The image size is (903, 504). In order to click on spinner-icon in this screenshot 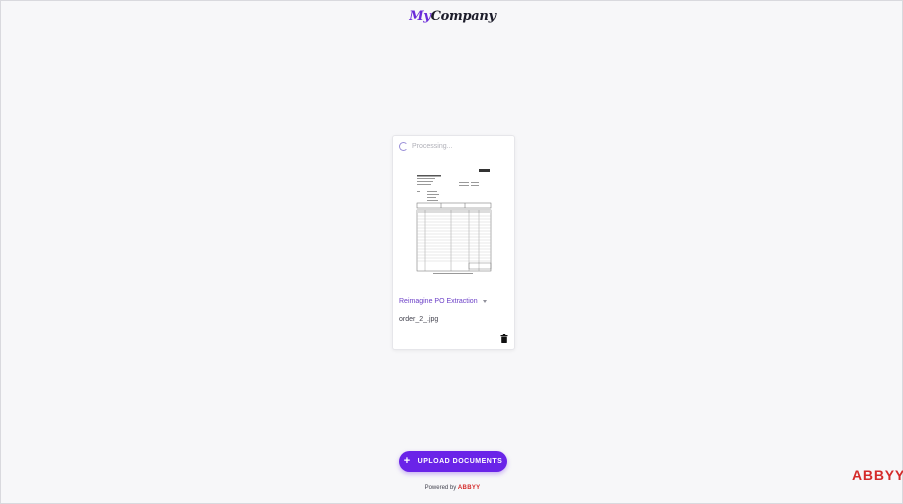, I will do `click(403, 146)`.